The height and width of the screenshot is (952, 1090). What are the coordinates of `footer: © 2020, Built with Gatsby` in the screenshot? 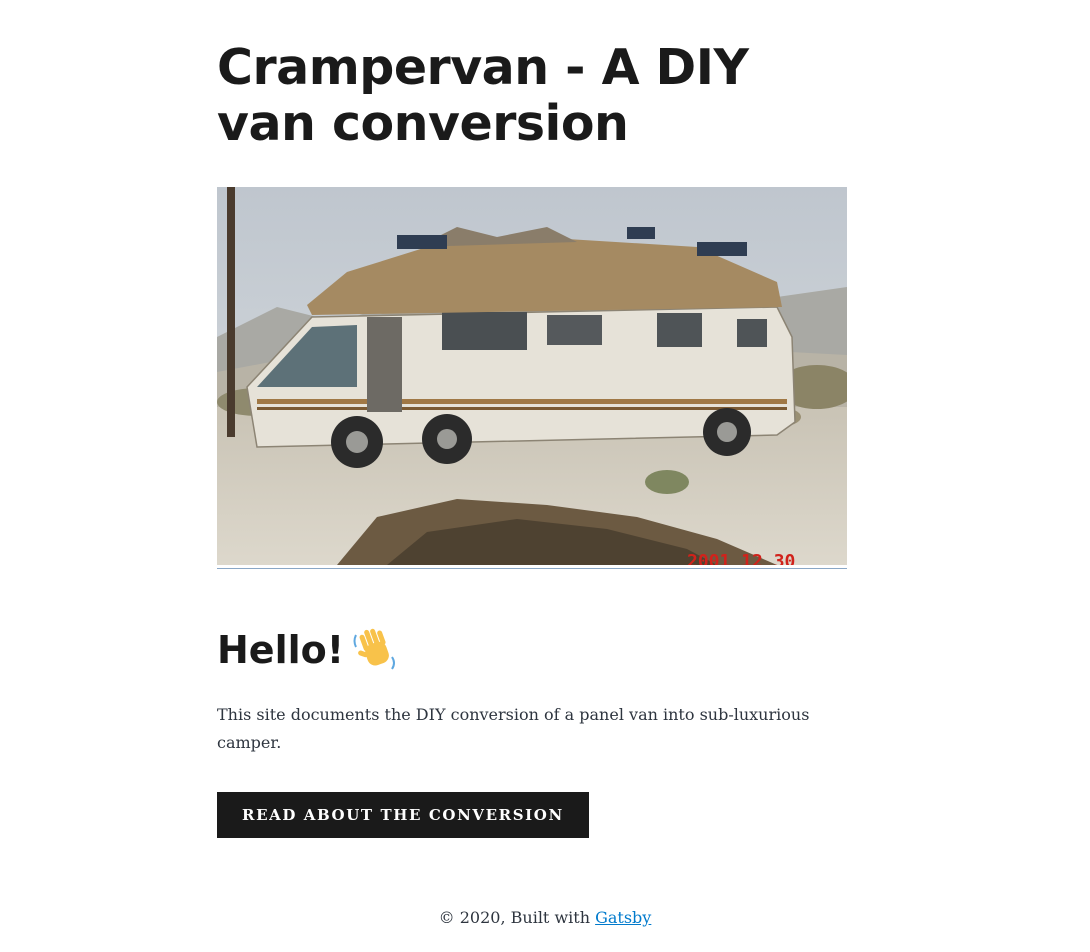 It's located at (545, 918).